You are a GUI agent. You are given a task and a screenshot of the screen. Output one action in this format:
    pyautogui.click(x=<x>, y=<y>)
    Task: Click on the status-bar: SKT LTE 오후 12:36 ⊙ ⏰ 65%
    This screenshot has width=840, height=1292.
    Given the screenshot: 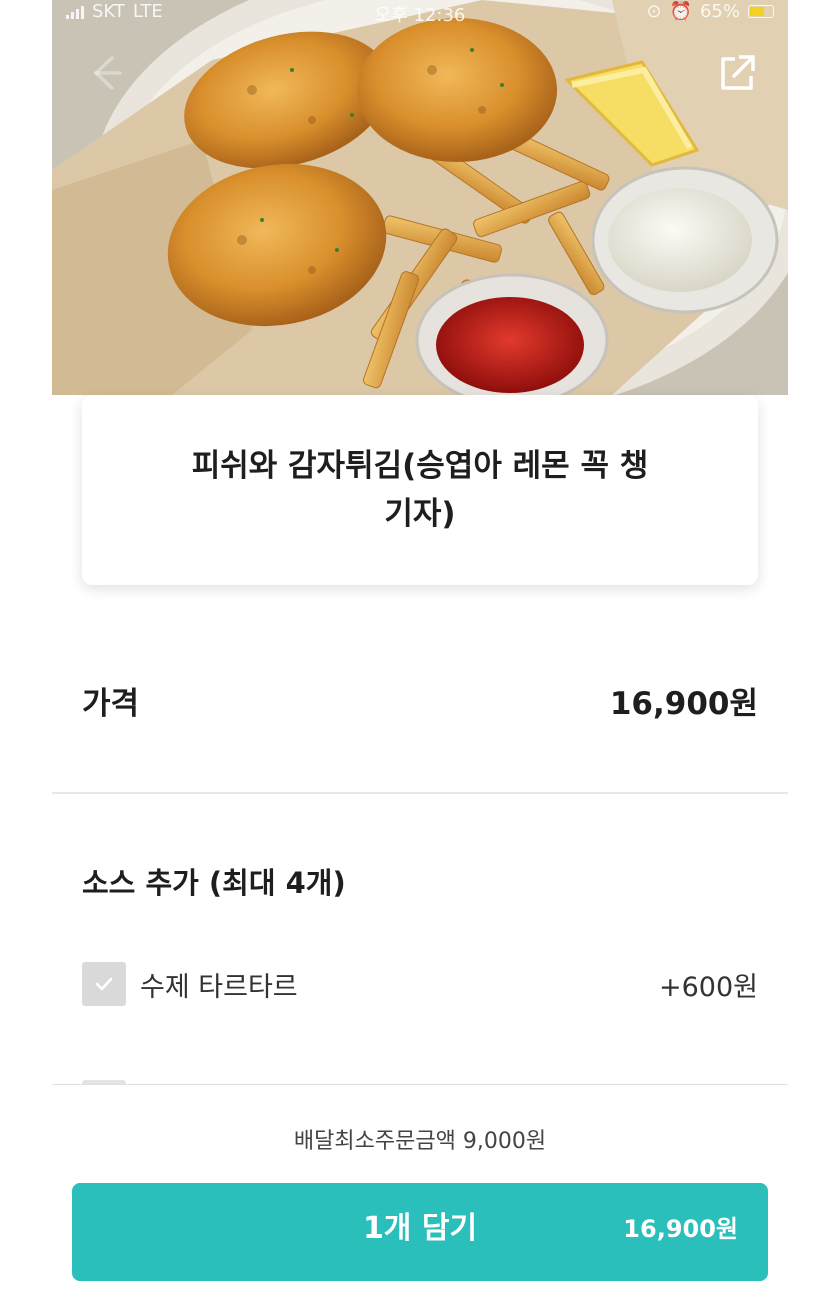 What is the action you would take?
    pyautogui.click(x=420, y=13)
    